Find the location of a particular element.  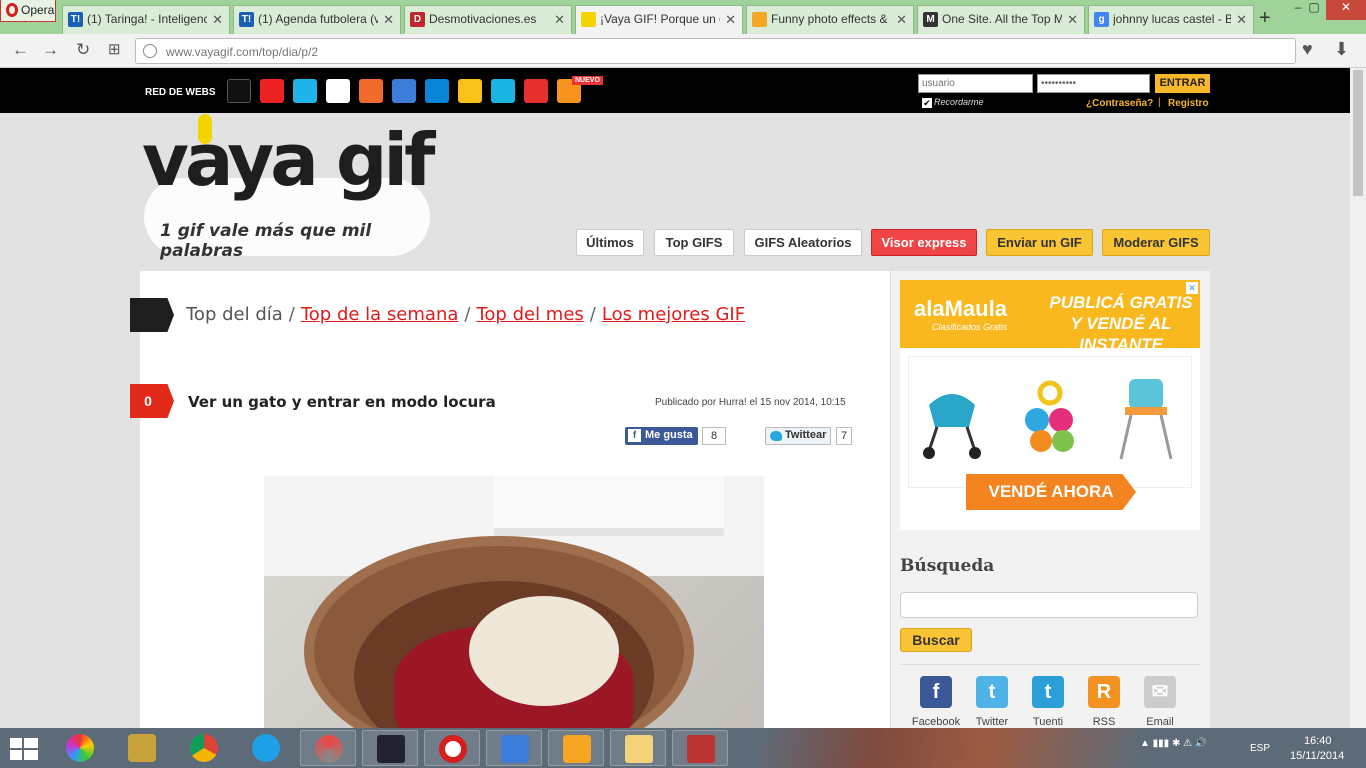

reload-icon: ↻ is located at coordinates (83, 50).